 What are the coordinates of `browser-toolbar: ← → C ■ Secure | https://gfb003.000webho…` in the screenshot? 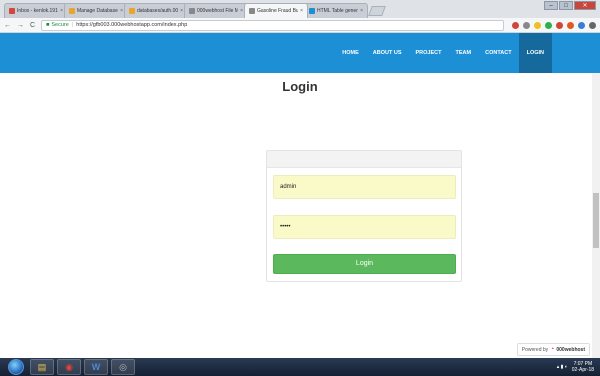 It's located at (300, 25).